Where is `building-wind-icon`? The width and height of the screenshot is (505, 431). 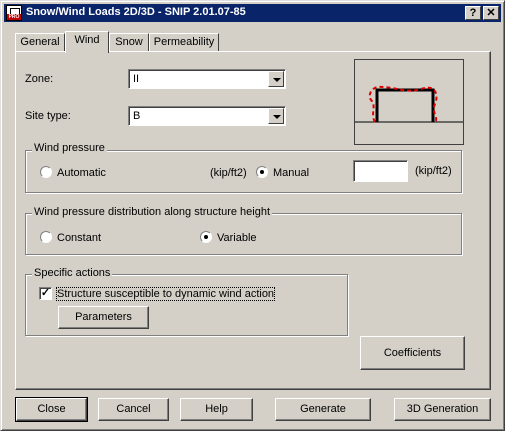 building-wind-icon is located at coordinates (409, 104).